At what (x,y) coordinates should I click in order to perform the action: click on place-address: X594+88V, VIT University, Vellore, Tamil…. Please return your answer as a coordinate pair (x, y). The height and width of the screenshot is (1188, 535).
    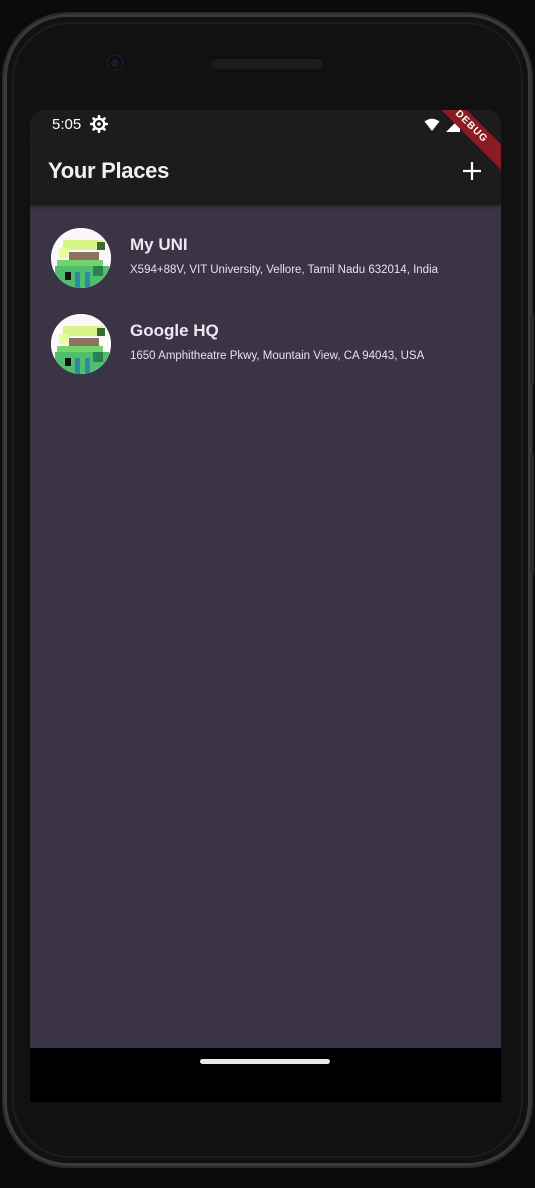
    Looking at the image, I should click on (284, 270).